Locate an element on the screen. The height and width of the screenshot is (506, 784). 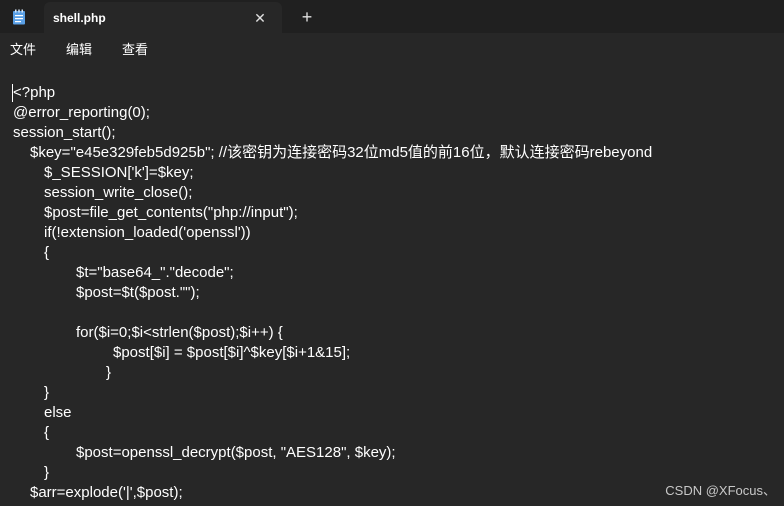
code-line: else is located at coordinates (58, 412).